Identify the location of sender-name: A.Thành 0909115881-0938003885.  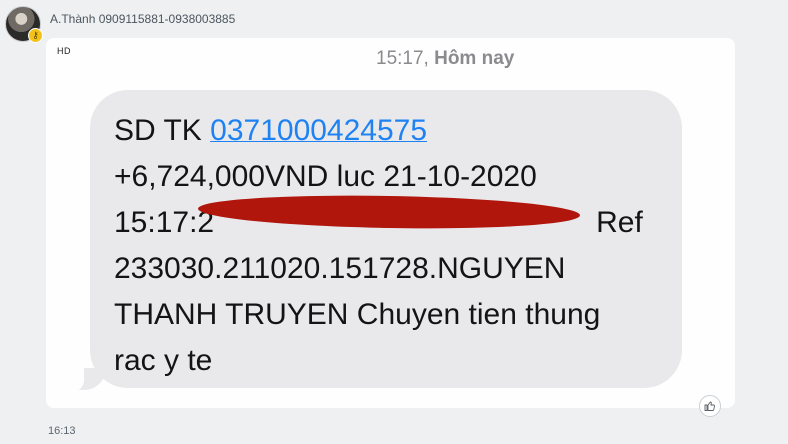
(142, 19).